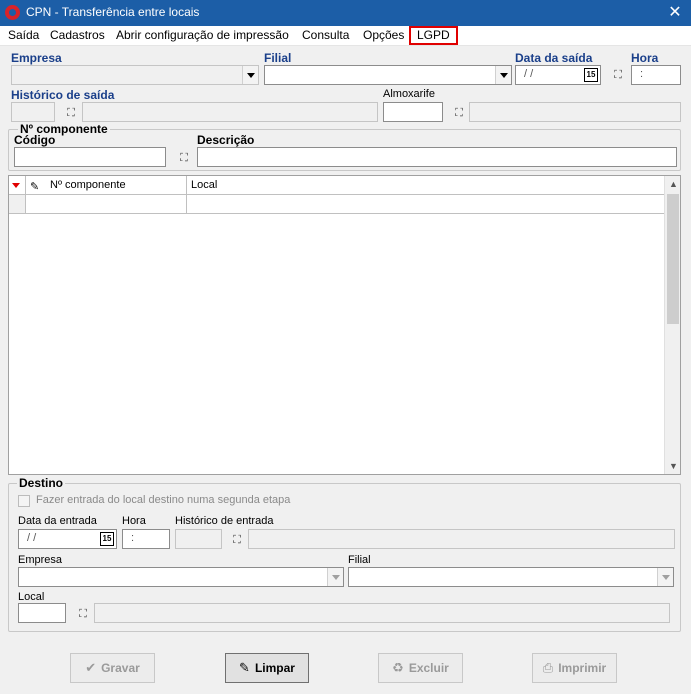  What do you see at coordinates (31, 597) in the screenshot?
I see `local-destino-label: Local` at bounding box center [31, 597].